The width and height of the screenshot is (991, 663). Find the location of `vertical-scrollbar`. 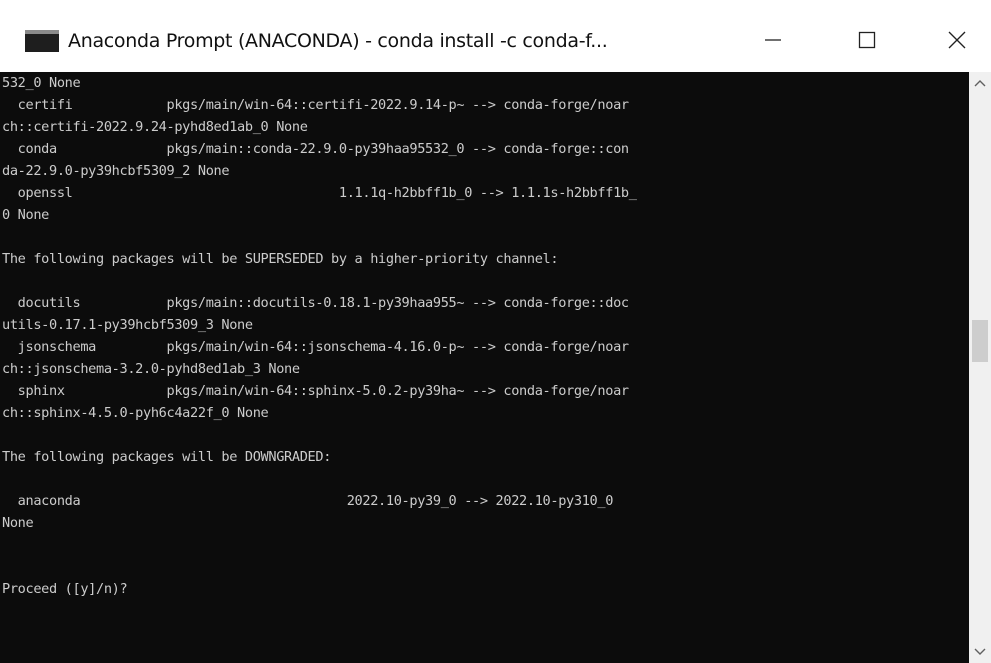

vertical-scrollbar is located at coordinates (980, 367).